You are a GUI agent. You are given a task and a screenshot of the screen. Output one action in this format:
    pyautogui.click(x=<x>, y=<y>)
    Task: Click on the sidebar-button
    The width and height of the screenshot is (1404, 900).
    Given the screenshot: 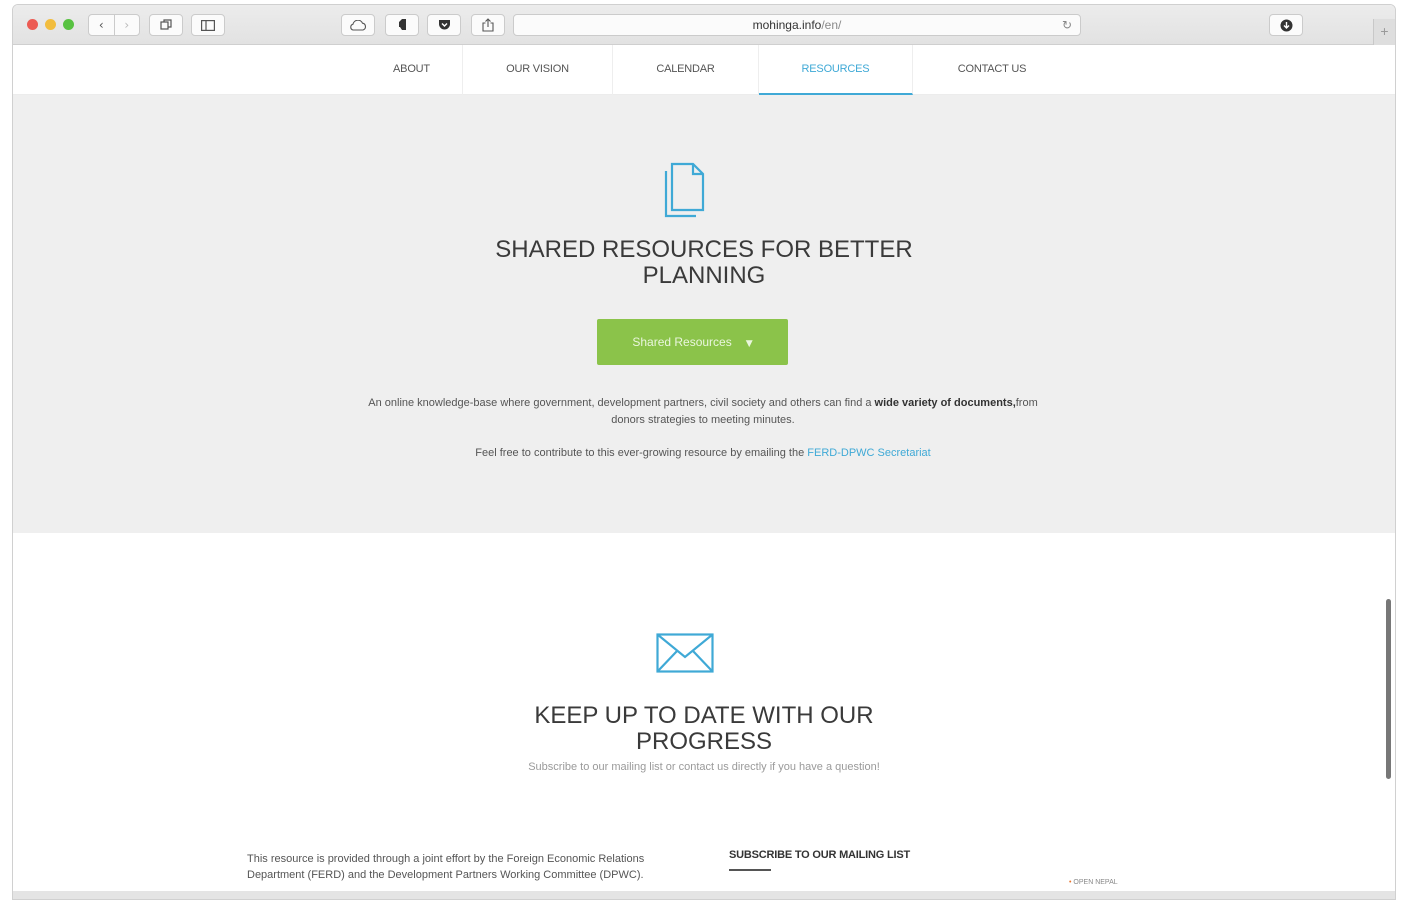 What is the action you would take?
    pyautogui.click(x=208, y=25)
    